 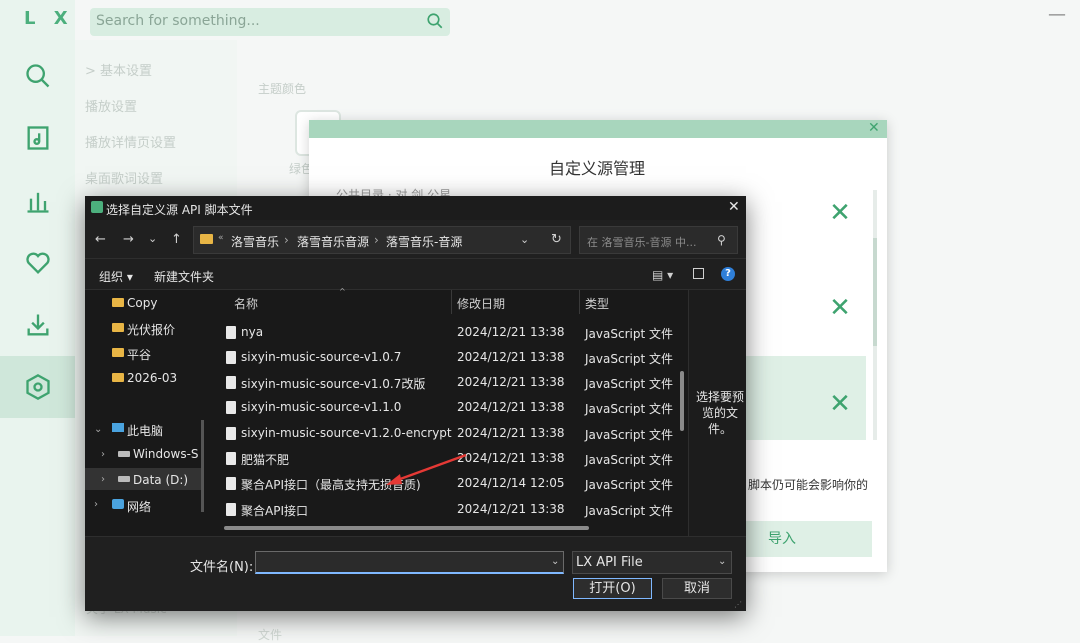 What do you see at coordinates (1057, 14) in the screenshot?
I see `minimize-button: —` at bounding box center [1057, 14].